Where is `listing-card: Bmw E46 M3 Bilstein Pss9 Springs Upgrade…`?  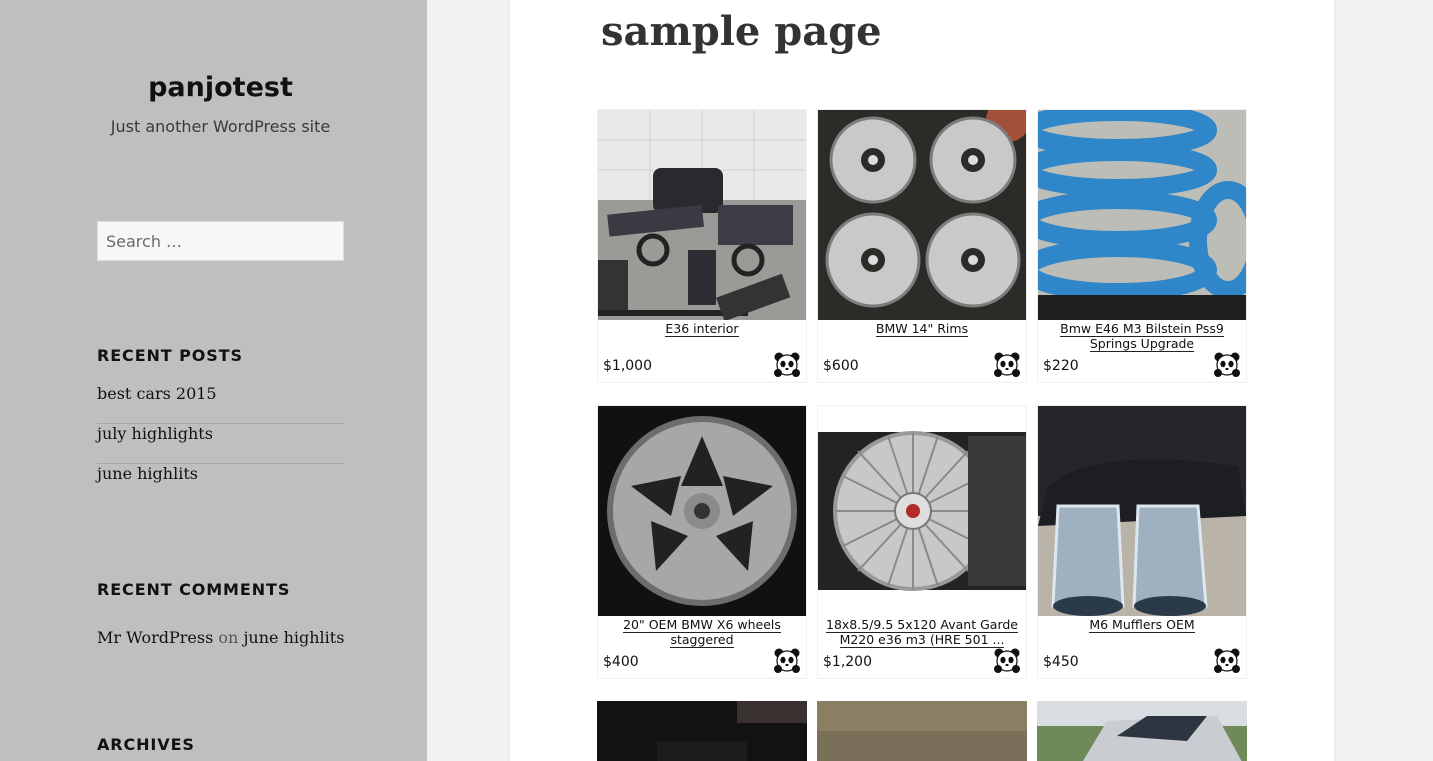
listing-card: Bmw E46 M3 Bilstein Pss9 Springs Upgrade… is located at coordinates (1142, 246).